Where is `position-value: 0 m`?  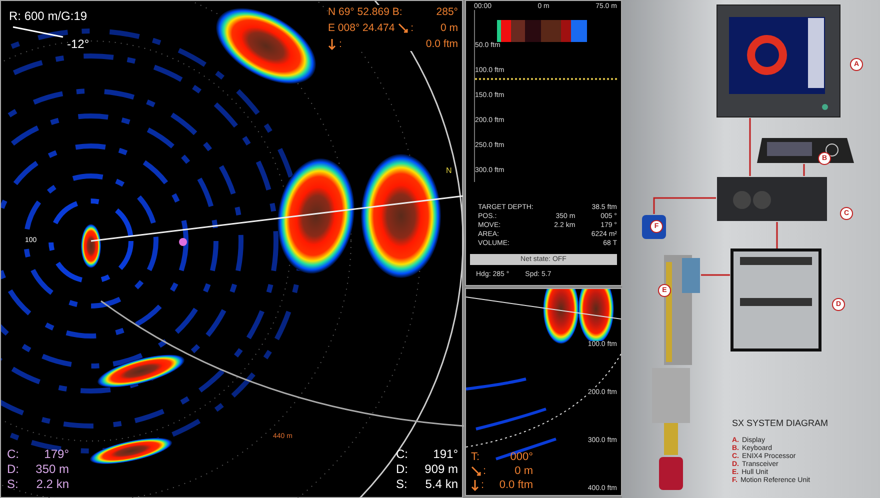
position-value: 0 m is located at coordinates (449, 28).